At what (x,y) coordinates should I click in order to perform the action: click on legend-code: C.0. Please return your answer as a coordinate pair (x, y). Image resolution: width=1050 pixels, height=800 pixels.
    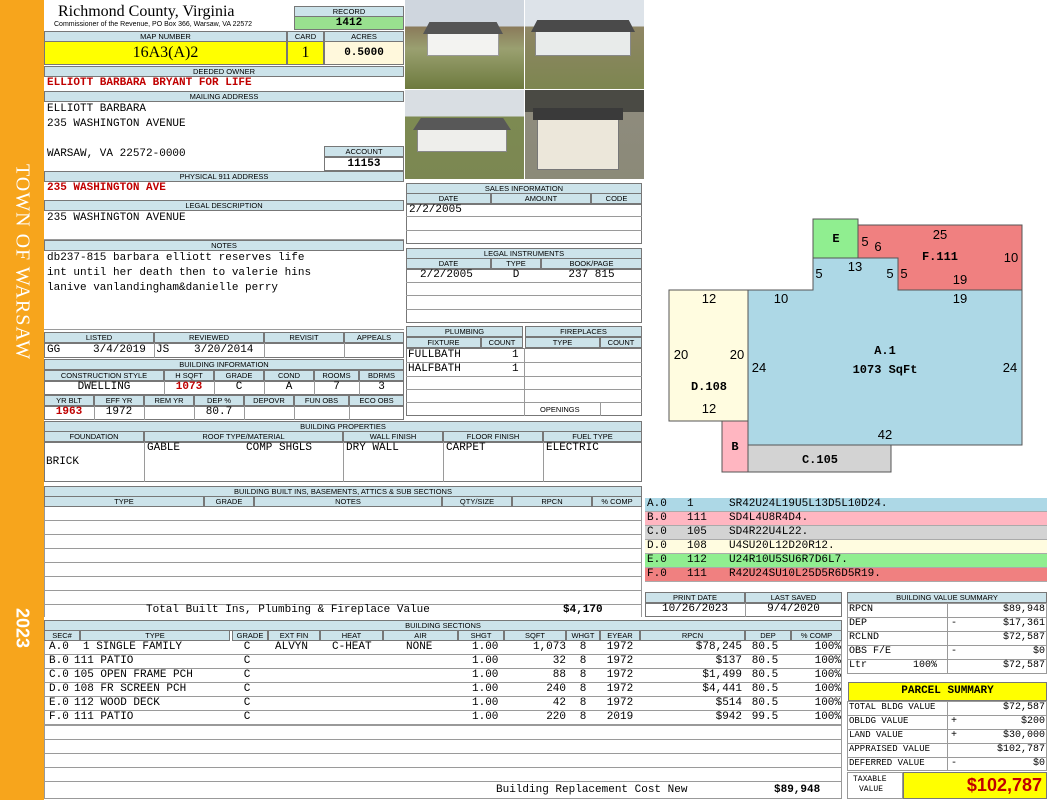
    Looking at the image, I should click on (657, 532).